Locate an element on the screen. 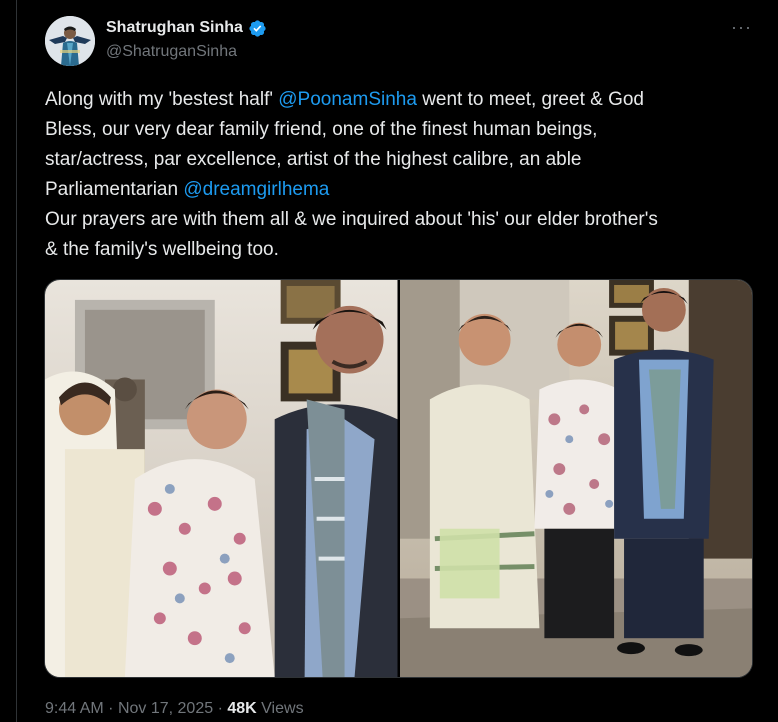 This screenshot has width=778, height=722. tweet-time: 9:44 AM is located at coordinates (74, 708).